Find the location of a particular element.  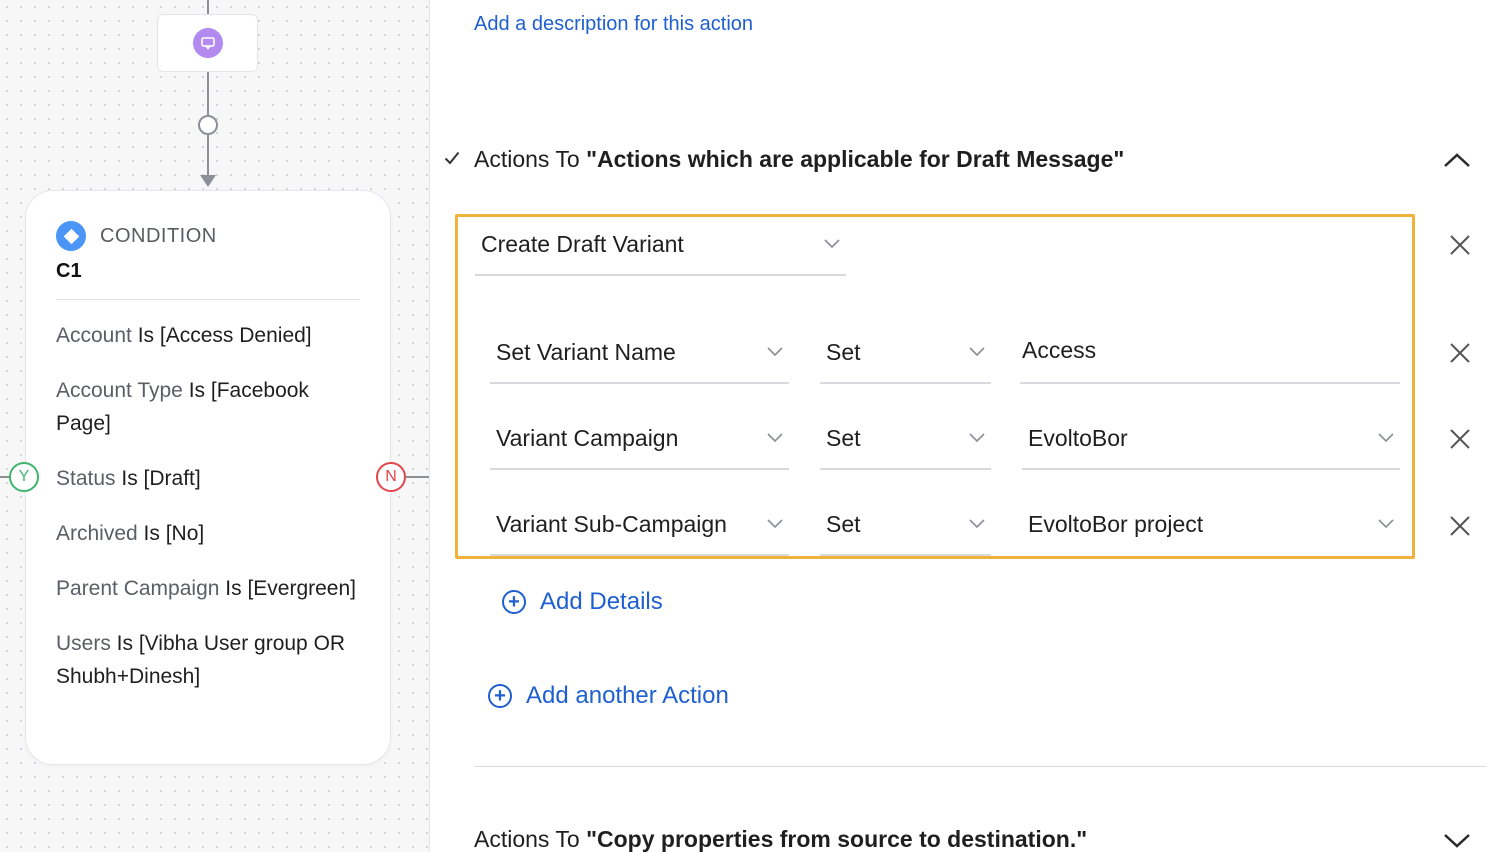

add-details-button: + Add Details is located at coordinates (582, 602).